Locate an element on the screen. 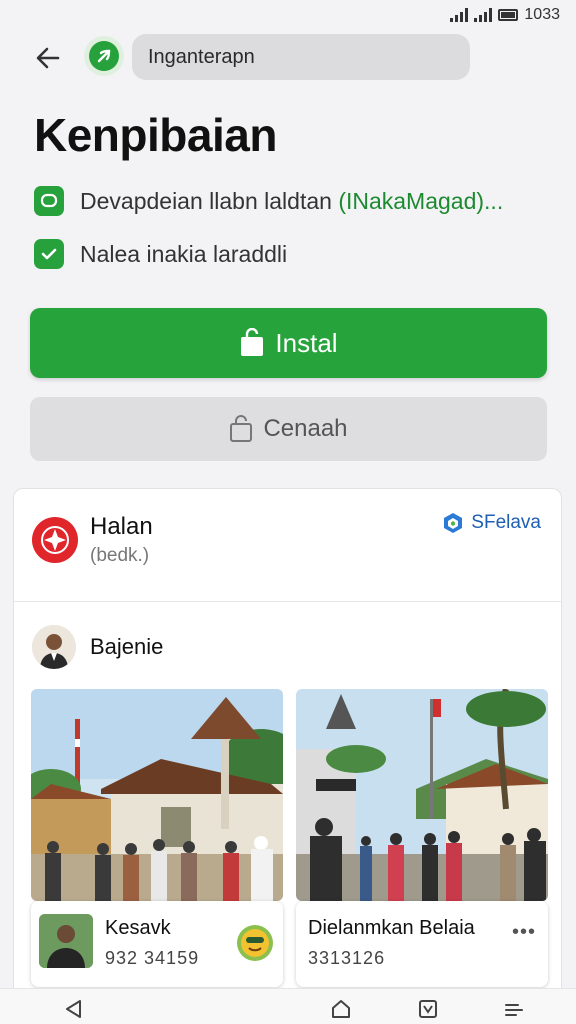  feature-text: Devapdeian llabn laldtan is located at coordinates (209, 200).